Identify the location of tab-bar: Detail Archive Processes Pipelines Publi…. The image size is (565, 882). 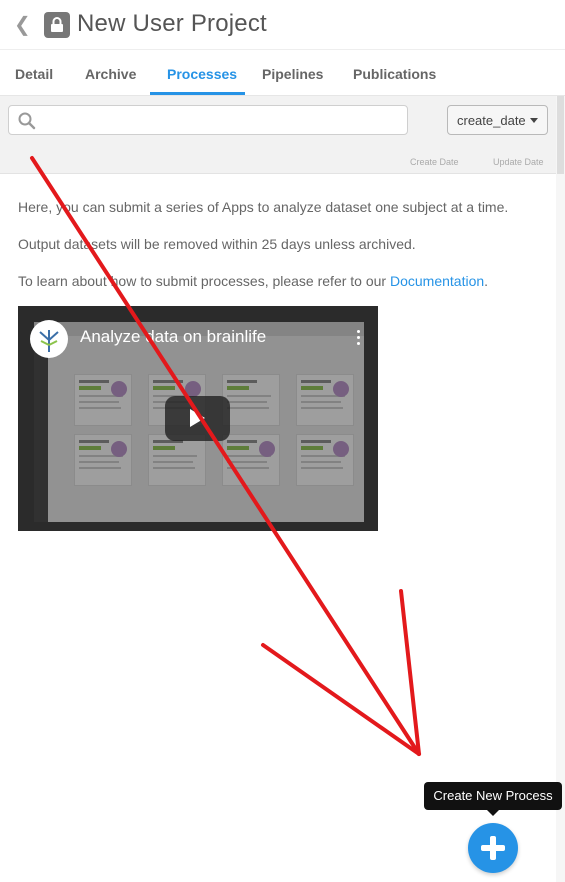
(282, 73).